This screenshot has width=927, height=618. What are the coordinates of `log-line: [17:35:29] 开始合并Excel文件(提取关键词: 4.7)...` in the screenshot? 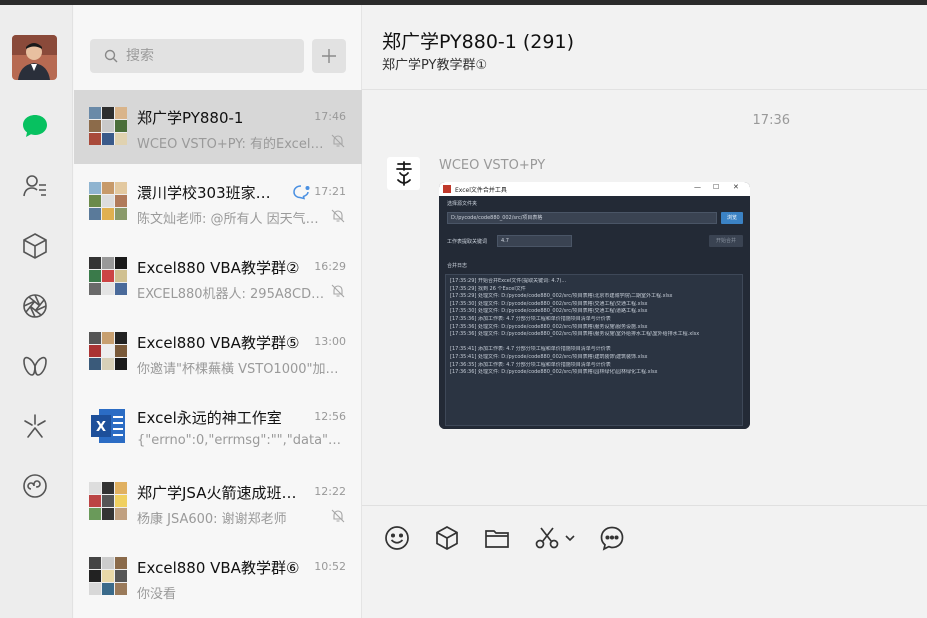 It's located at (508, 281).